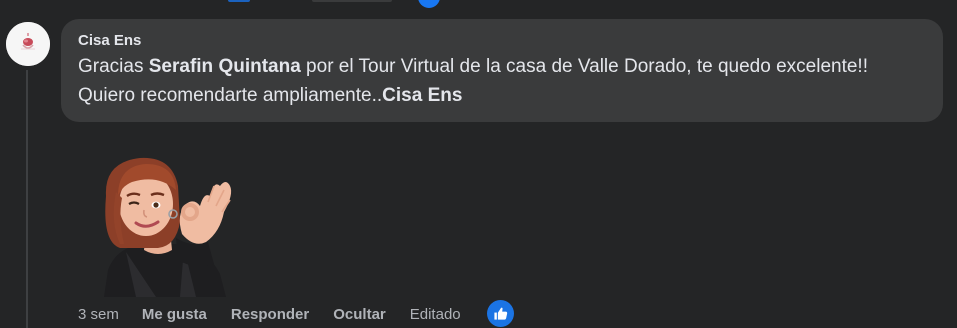 This screenshot has height=328, width=957. I want to click on comment-actions: 3 sem Me gusta Responder Ocultar Editado, so click(296, 313).